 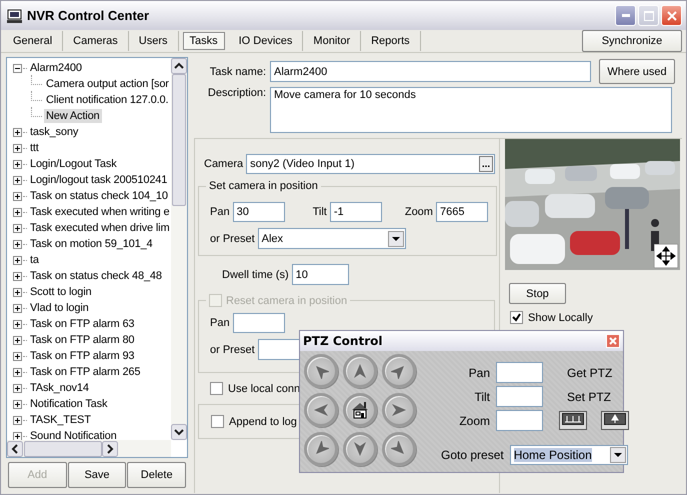 What do you see at coordinates (56, 68) in the screenshot?
I see `tree-item: Alarm2400` at bounding box center [56, 68].